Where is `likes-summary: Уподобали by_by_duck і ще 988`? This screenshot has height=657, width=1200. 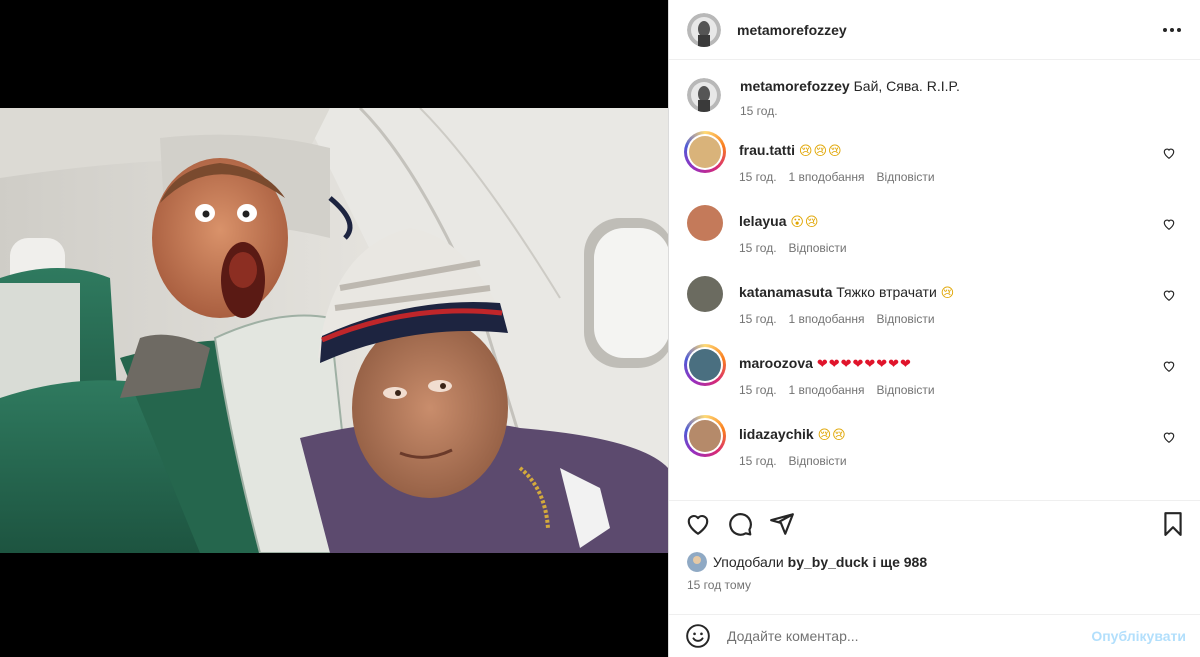 likes-summary: Уподобали by_by_duck і ще 988 is located at coordinates (934, 562).